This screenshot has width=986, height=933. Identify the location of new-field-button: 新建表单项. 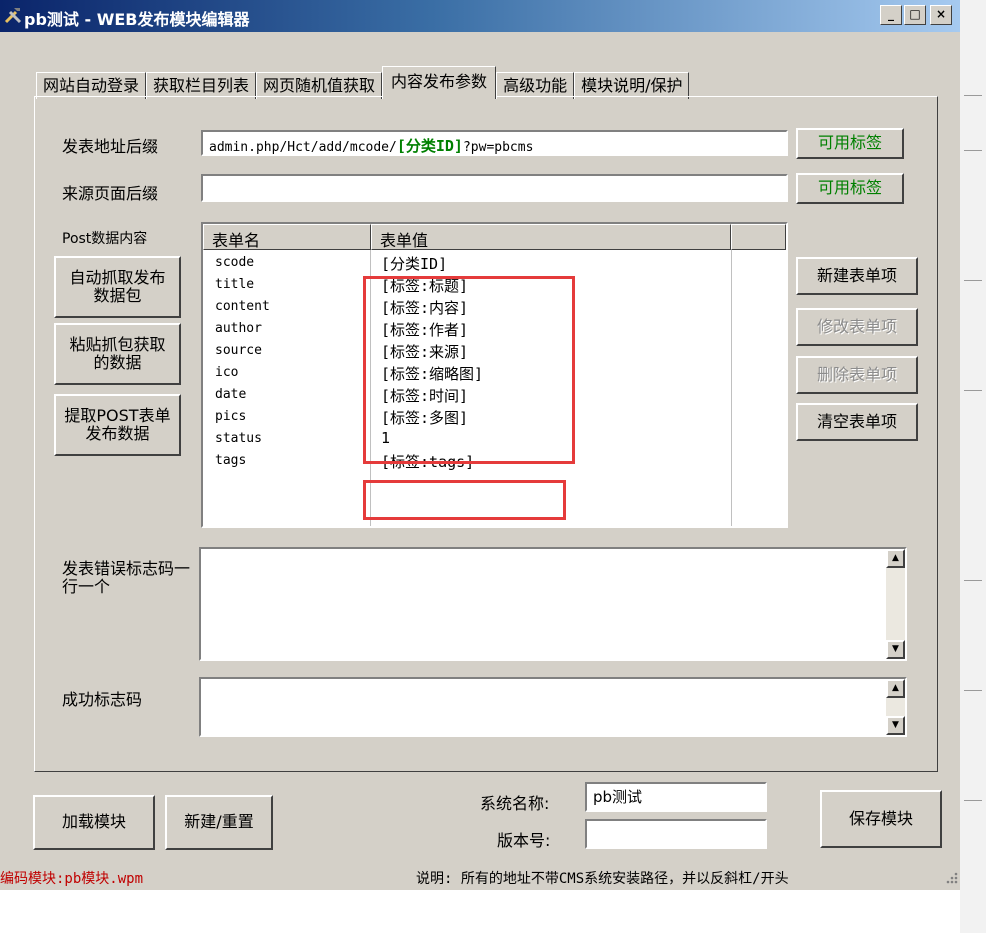
(857, 276).